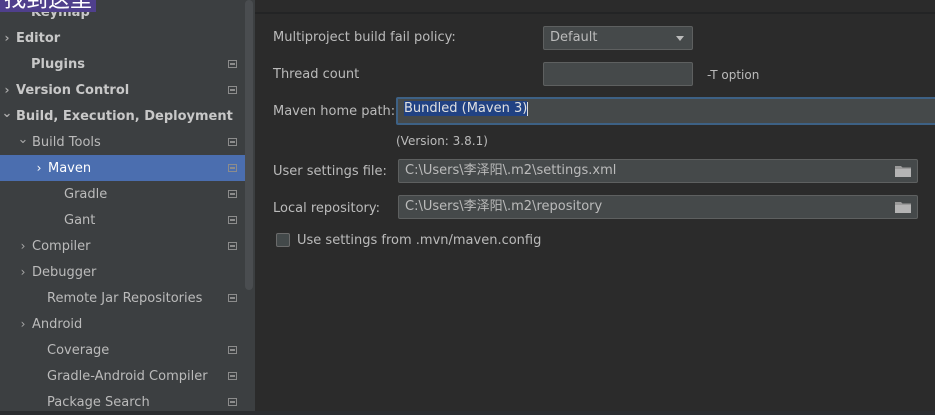 This screenshot has width=935, height=415. What do you see at coordinates (249, 145) in the screenshot?
I see `sidebar-scrollbar` at bounding box center [249, 145].